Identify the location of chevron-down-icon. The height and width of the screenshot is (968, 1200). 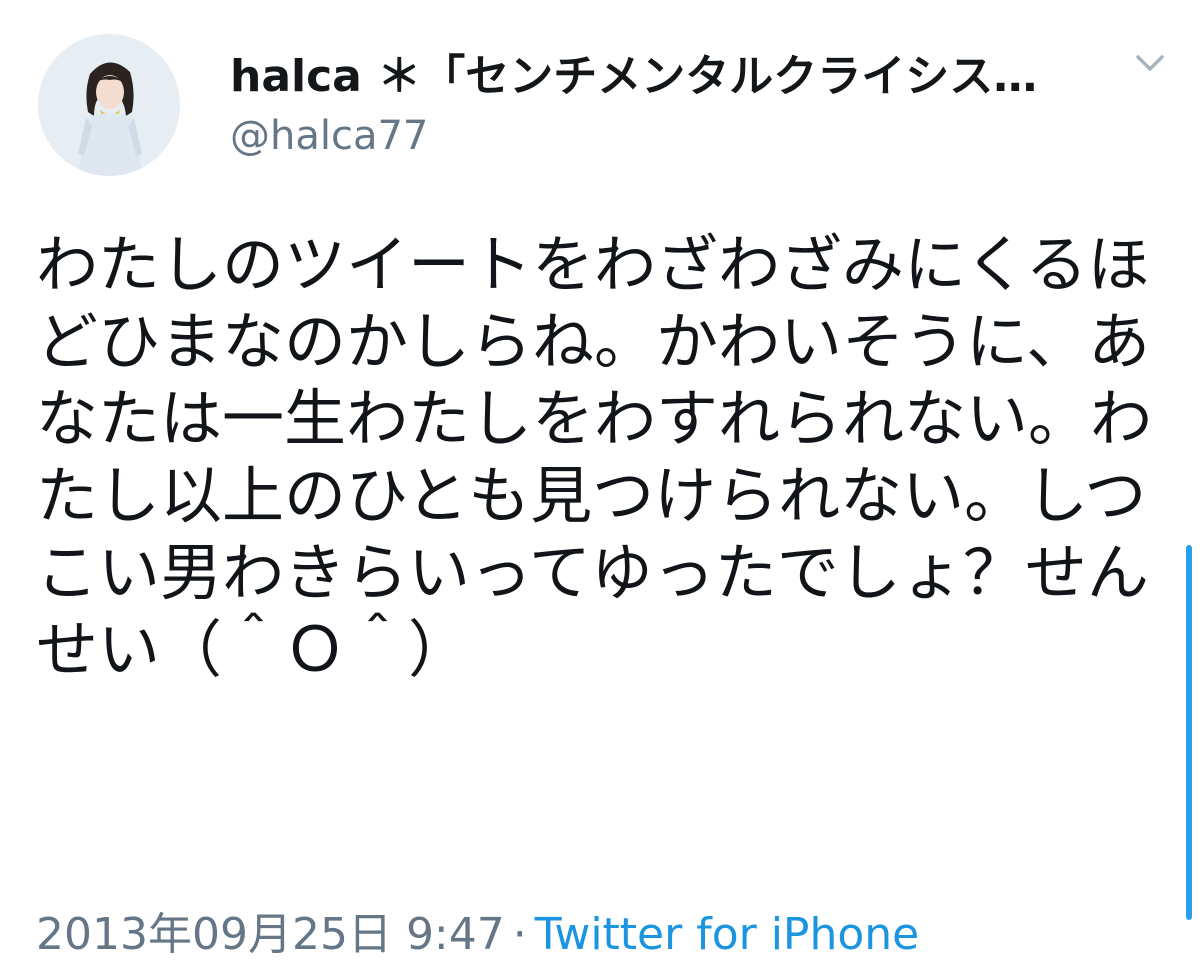
(1150, 63).